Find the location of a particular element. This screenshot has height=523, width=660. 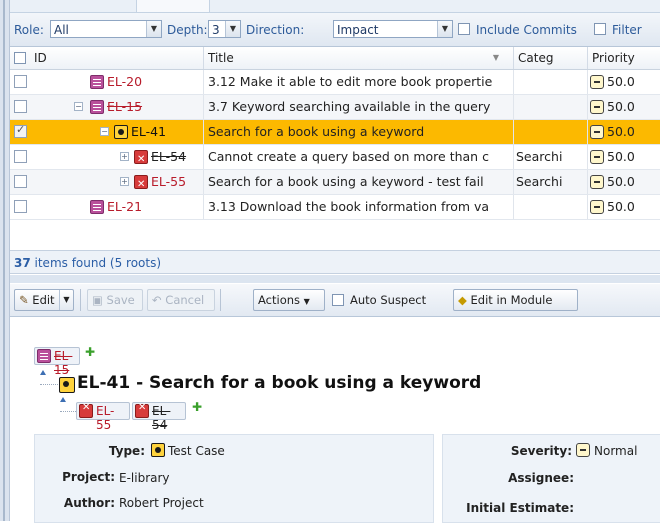

severity-label: Severity: is located at coordinates (541, 451).